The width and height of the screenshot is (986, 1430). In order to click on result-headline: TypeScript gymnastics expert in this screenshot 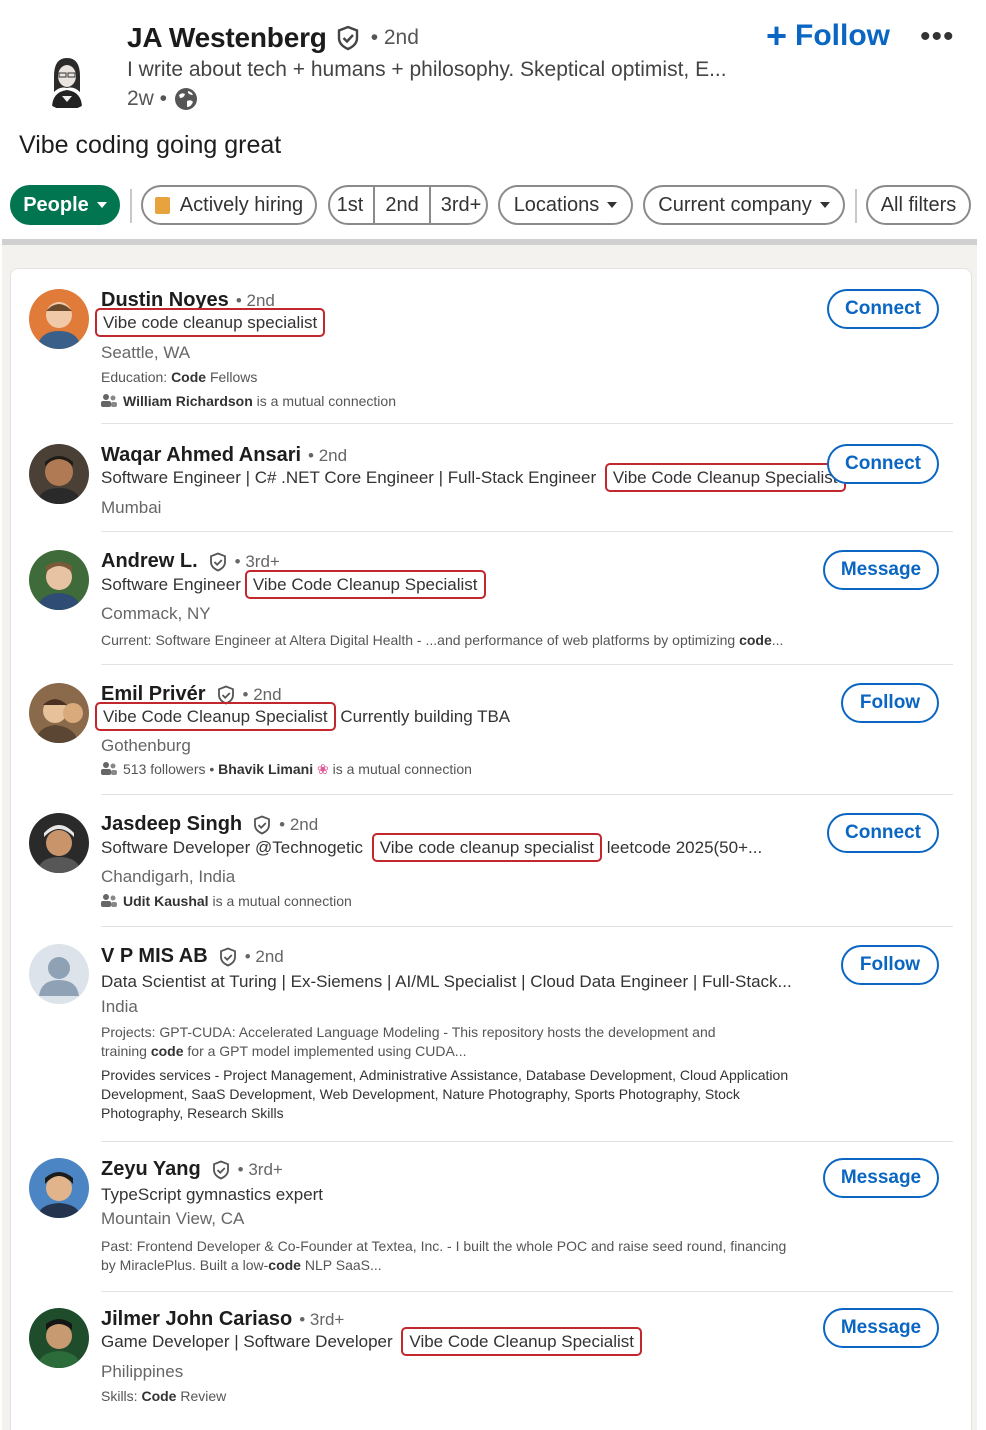, I will do `click(212, 1194)`.